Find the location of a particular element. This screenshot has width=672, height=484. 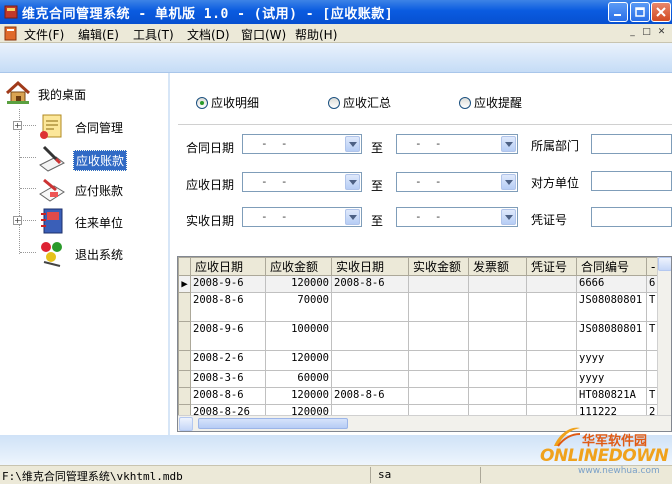

col-receivable-date: 应收日期 is located at coordinates (228, 266).